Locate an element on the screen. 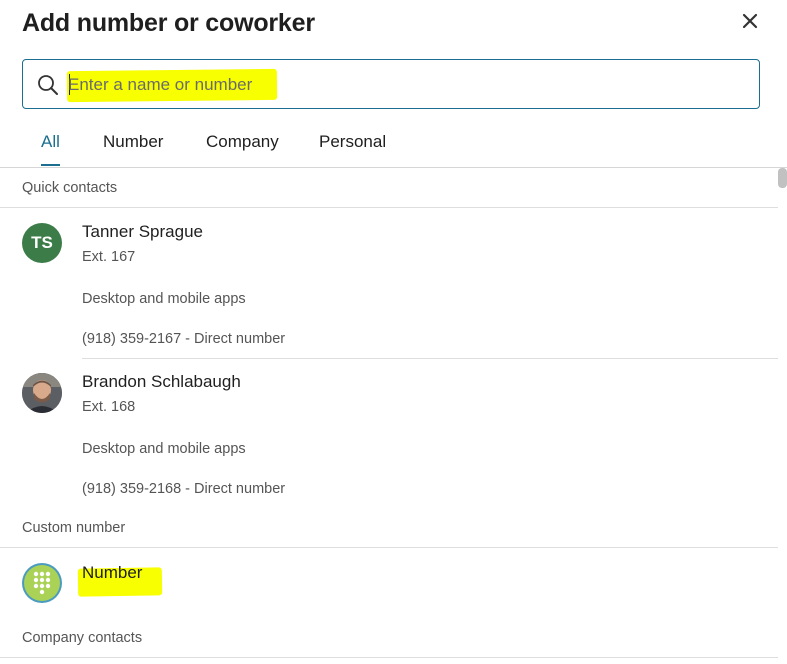  tab-company: Company is located at coordinates (242, 144).